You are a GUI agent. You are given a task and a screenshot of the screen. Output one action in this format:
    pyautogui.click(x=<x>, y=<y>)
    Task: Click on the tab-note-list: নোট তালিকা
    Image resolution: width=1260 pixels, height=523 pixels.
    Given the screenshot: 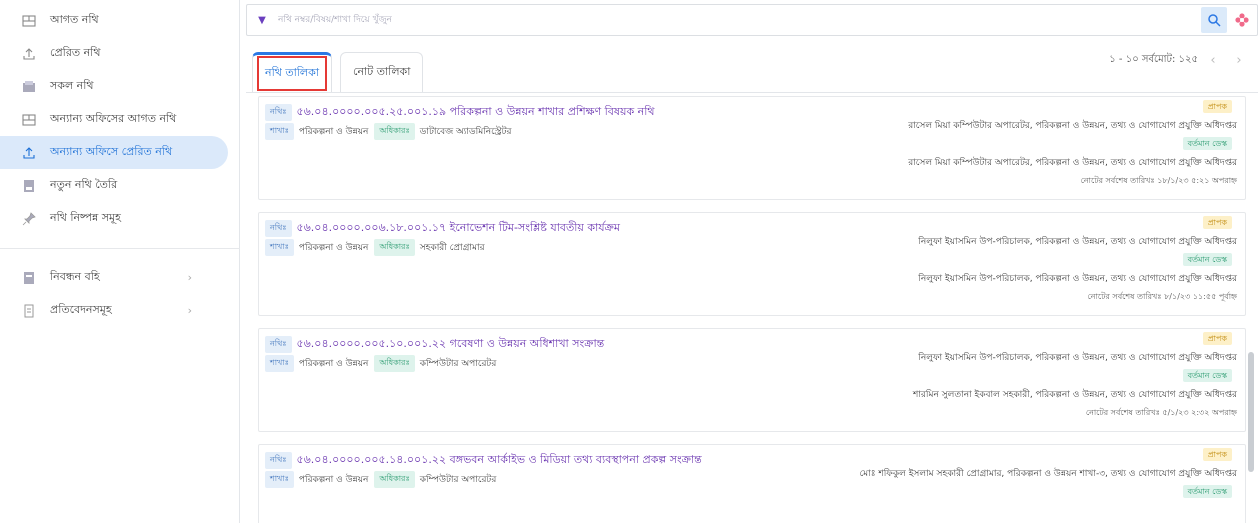 What is the action you would take?
    pyautogui.click(x=382, y=72)
    